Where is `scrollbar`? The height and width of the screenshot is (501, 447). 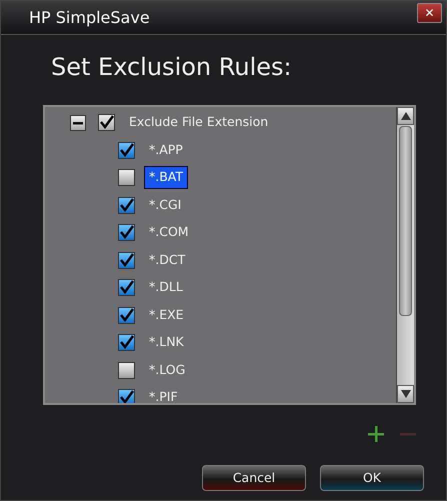
scrollbar is located at coordinates (405, 255).